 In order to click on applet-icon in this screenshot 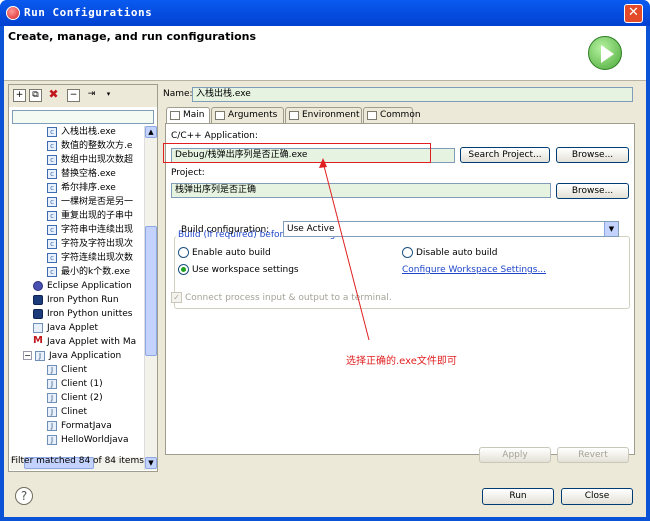, I will do `click(38, 327)`.